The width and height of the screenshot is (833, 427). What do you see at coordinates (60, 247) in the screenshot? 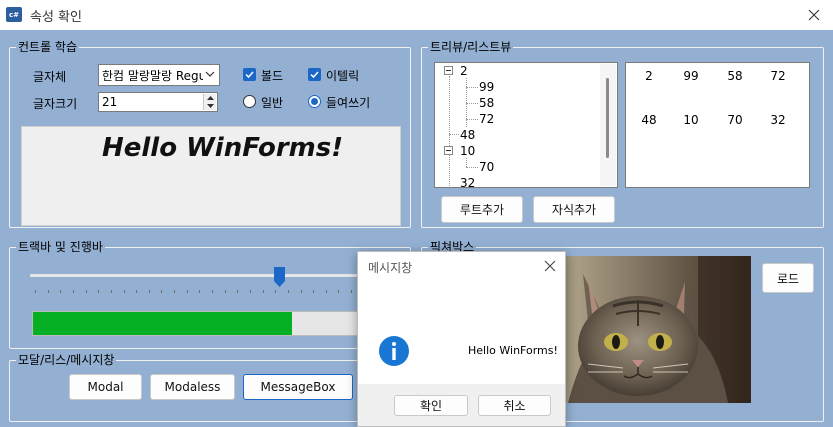
I see `track-group-title: 트랙바 및 진행바` at bounding box center [60, 247].